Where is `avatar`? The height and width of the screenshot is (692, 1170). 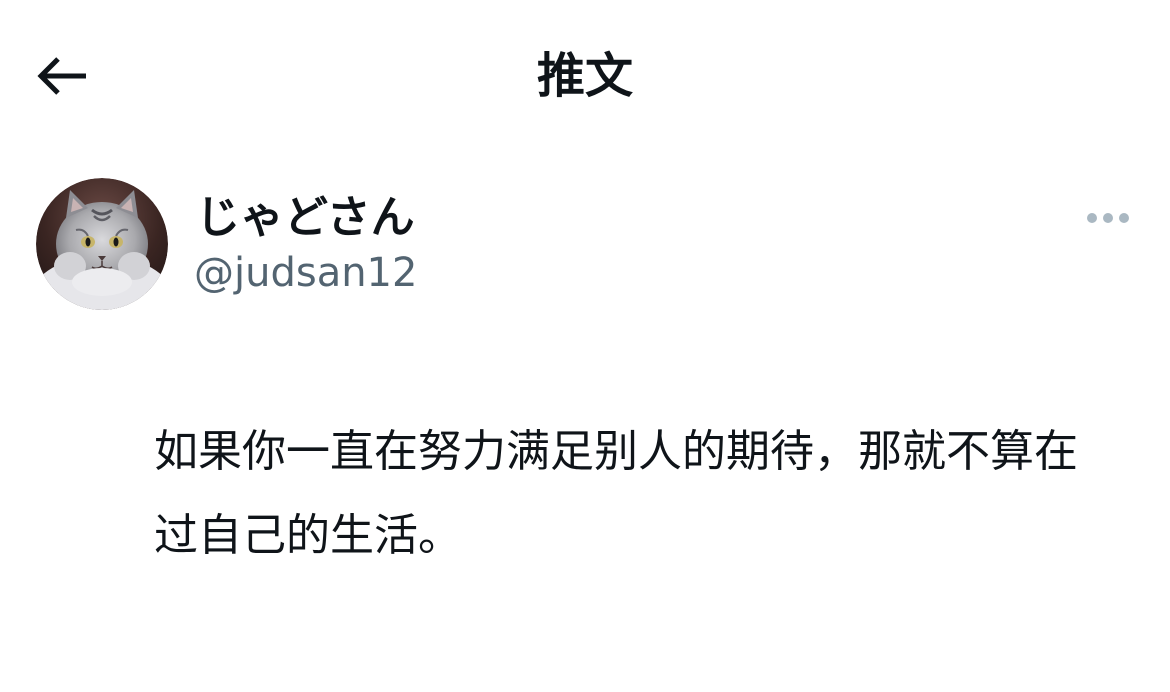 avatar is located at coordinates (102, 244).